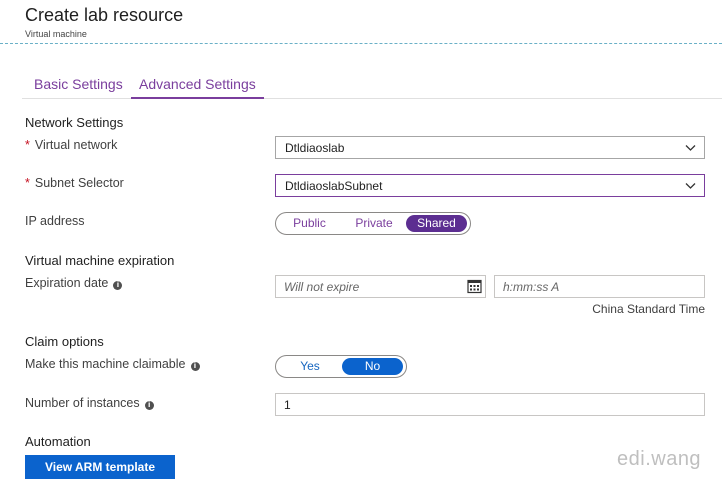 Image resolution: width=722 pixels, height=486 pixels. Describe the element at coordinates (55, 221) in the screenshot. I see `ip-address-label: IP address` at that location.